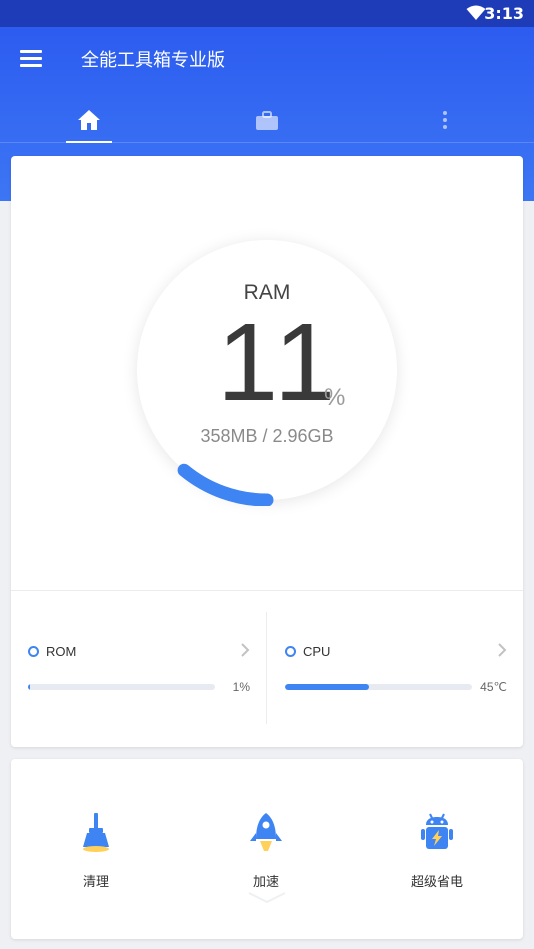 This screenshot has height=949, width=534. What do you see at coordinates (29, 687) in the screenshot?
I see `rom-progress-fill` at bounding box center [29, 687].